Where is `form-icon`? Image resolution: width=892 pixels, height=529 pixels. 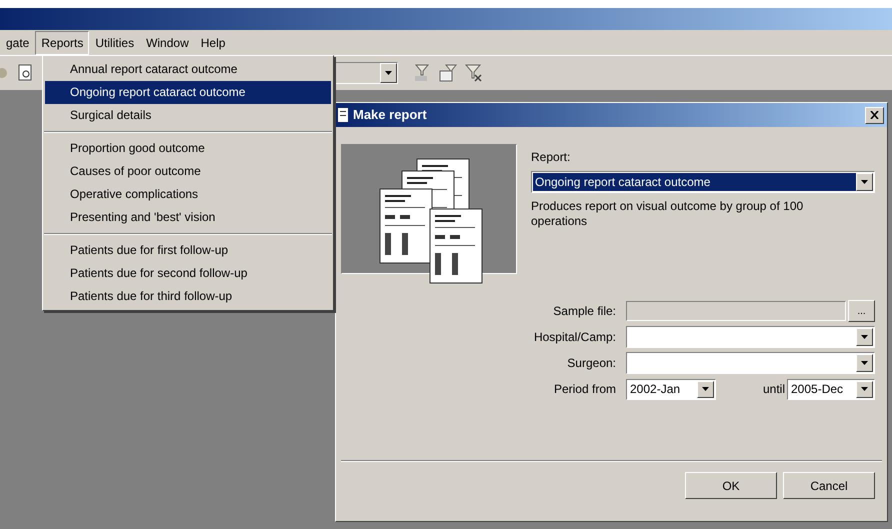
form-icon is located at coordinates (343, 115).